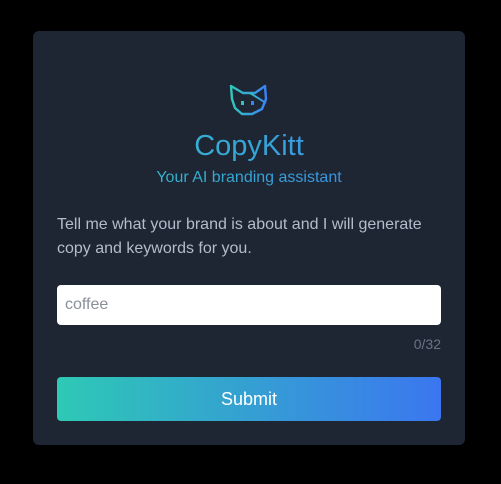  Describe the element at coordinates (249, 399) in the screenshot. I see `submit-button: Submit` at that location.